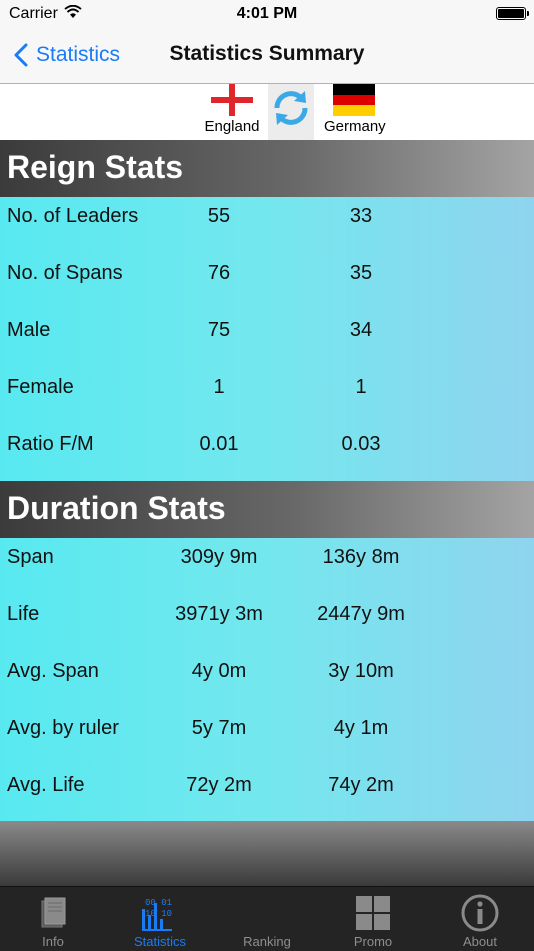  I want to click on battery-icon, so click(512, 13).